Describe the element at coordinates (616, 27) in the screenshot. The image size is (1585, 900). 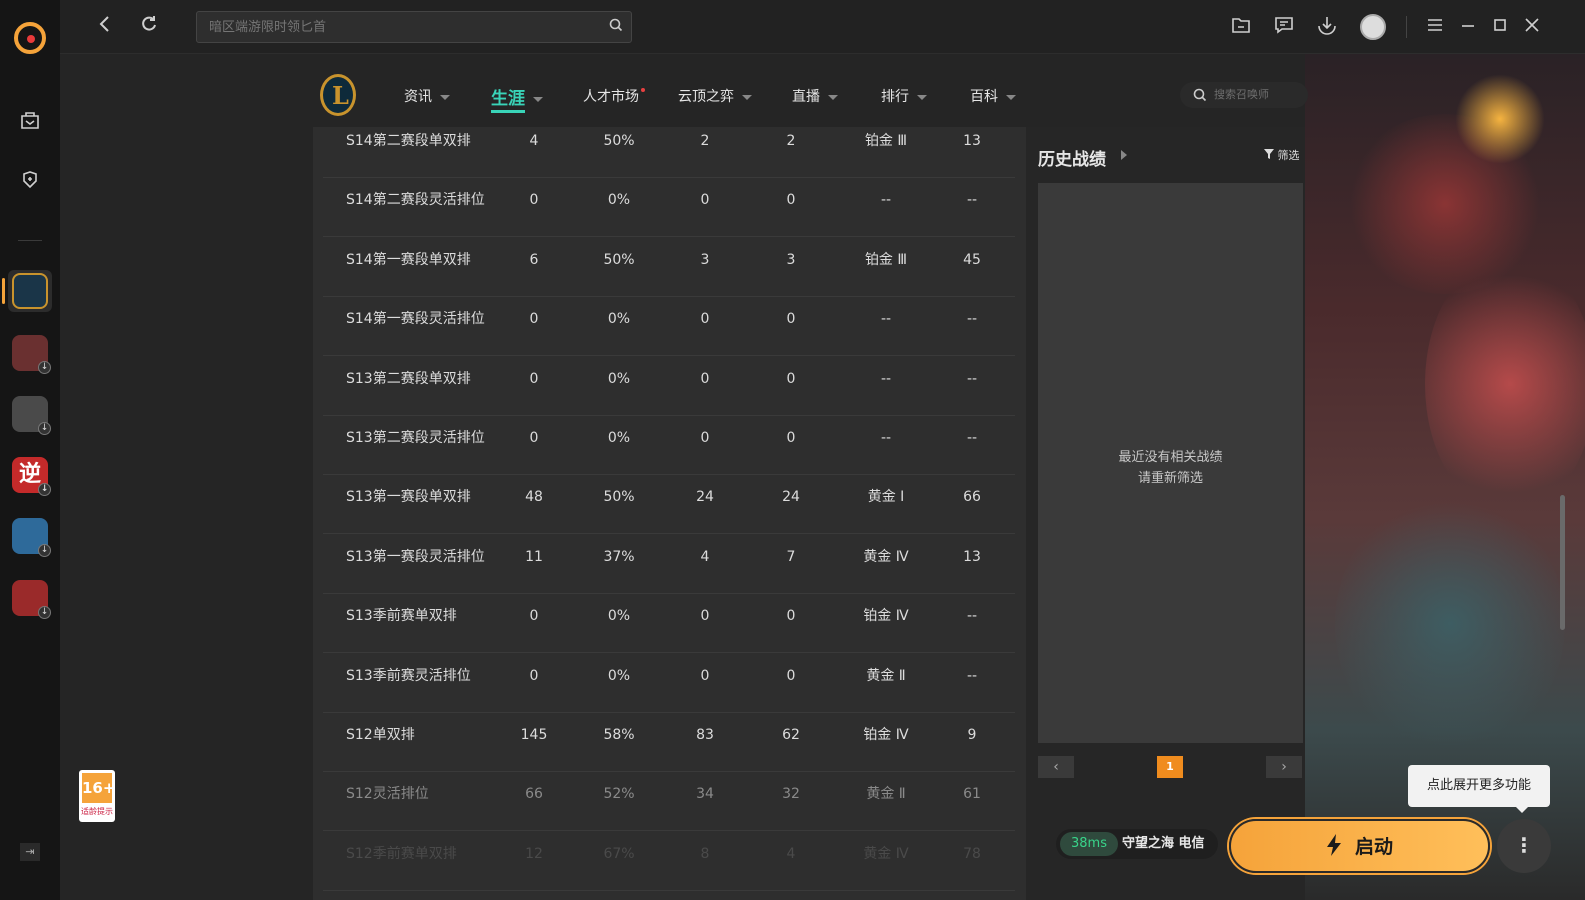
I see `search-icon` at that location.